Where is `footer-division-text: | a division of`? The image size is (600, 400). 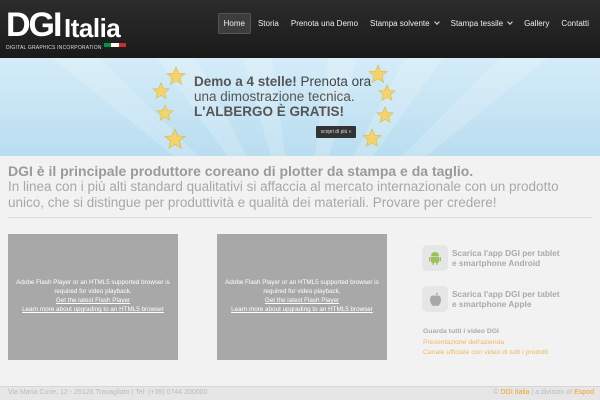 footer-division-text: | a division of is located at coordinates (552, 392).